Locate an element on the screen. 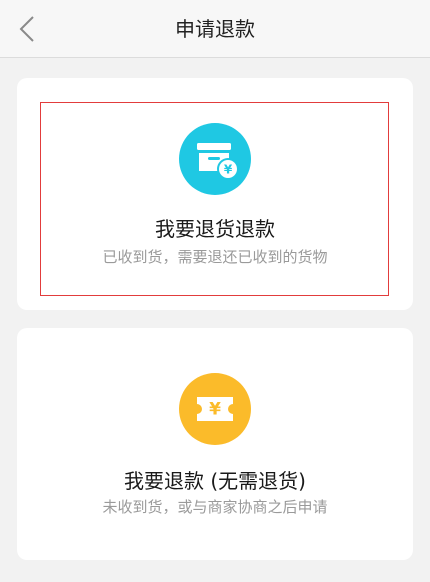 The height and width of the screenshot is (582, 430). option-title: 我要退款 (无需退货) is located at coordinates (215, 481).